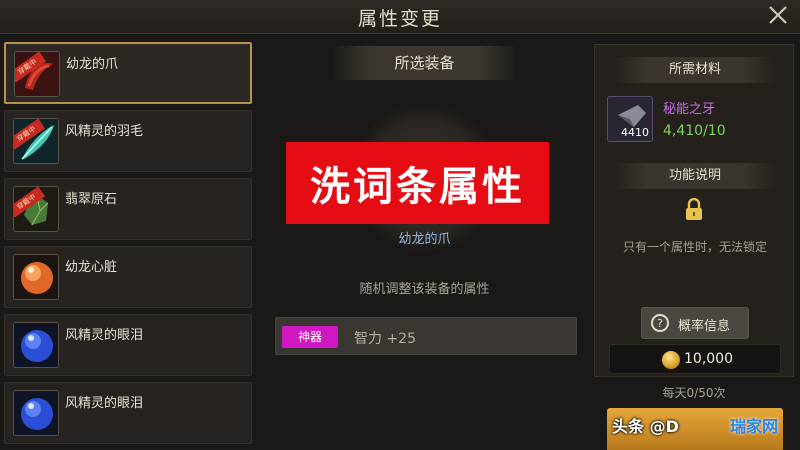 The image size is (800, 450). Describe the element at coordinates (635, 132) in the screenshot. I see `material-owned-count: 4410` at that location.